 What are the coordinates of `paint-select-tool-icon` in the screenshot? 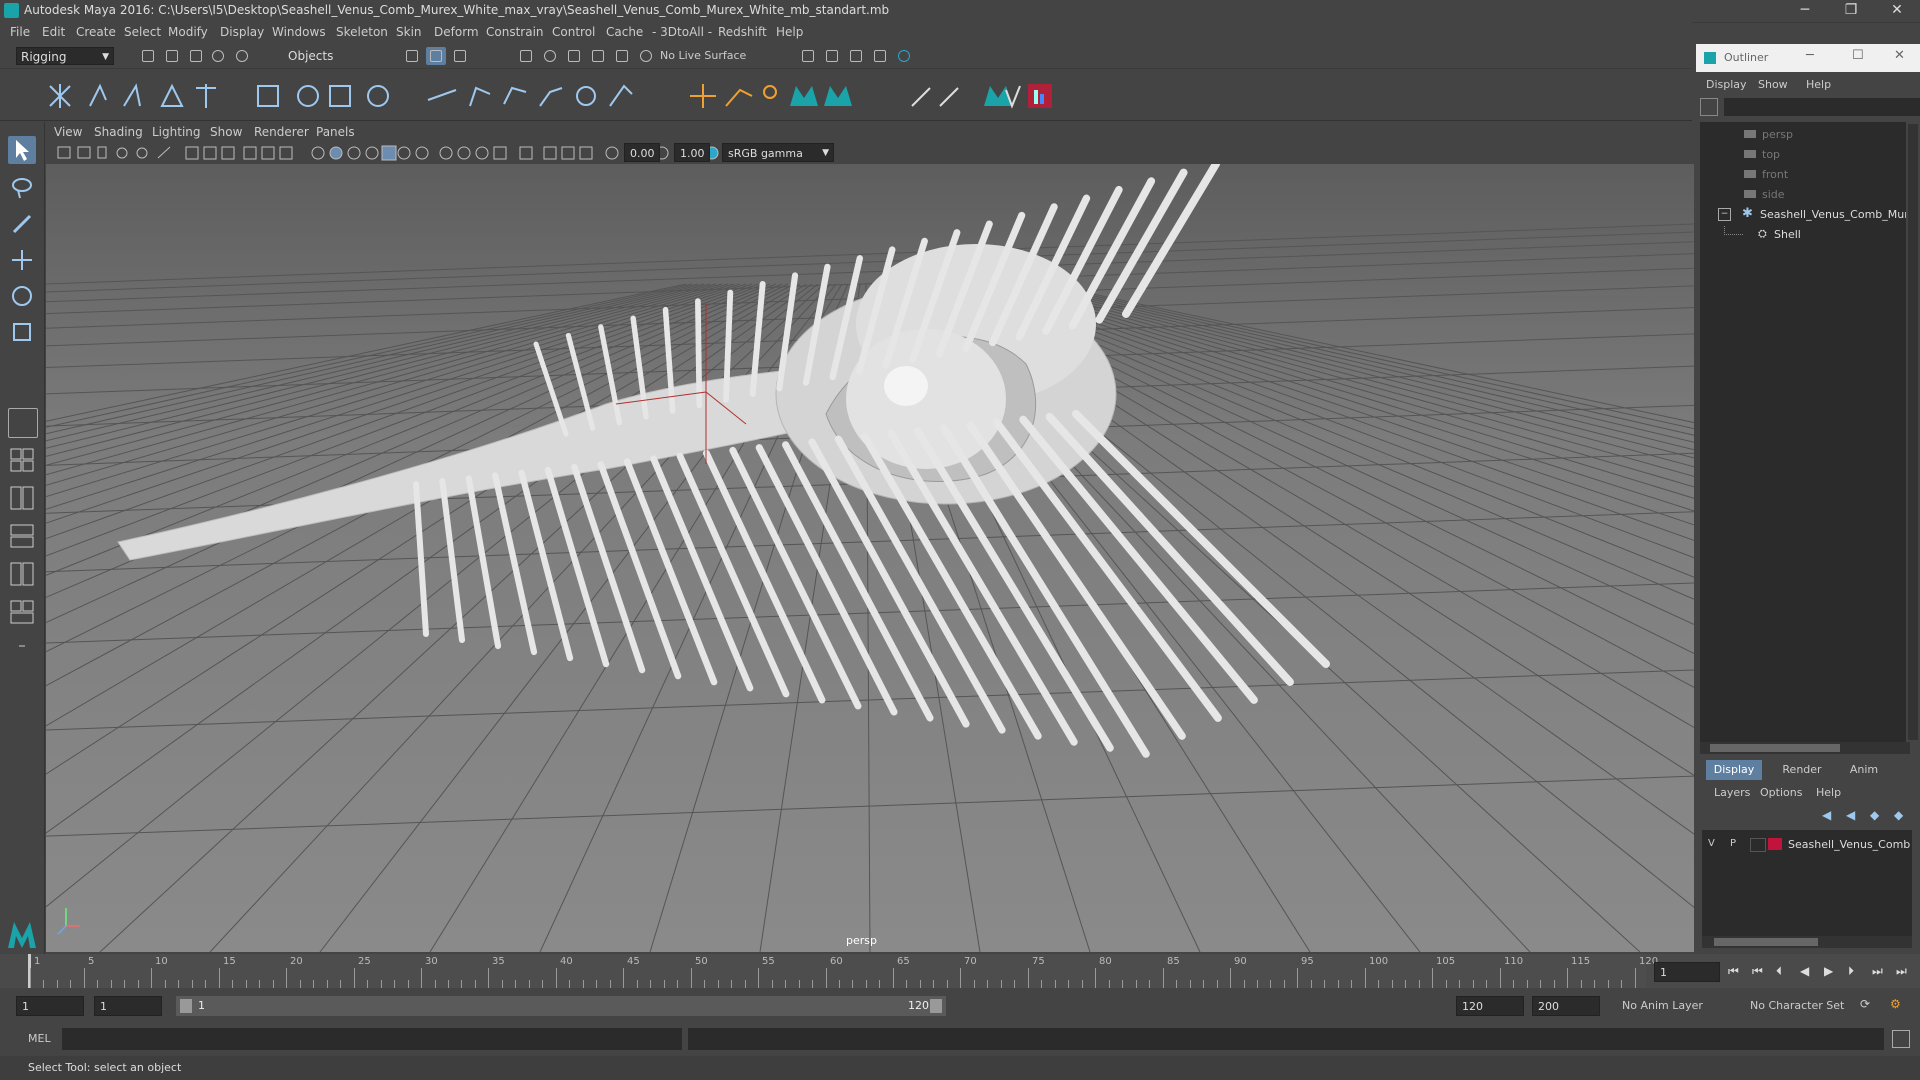 It's located at (22, 224).